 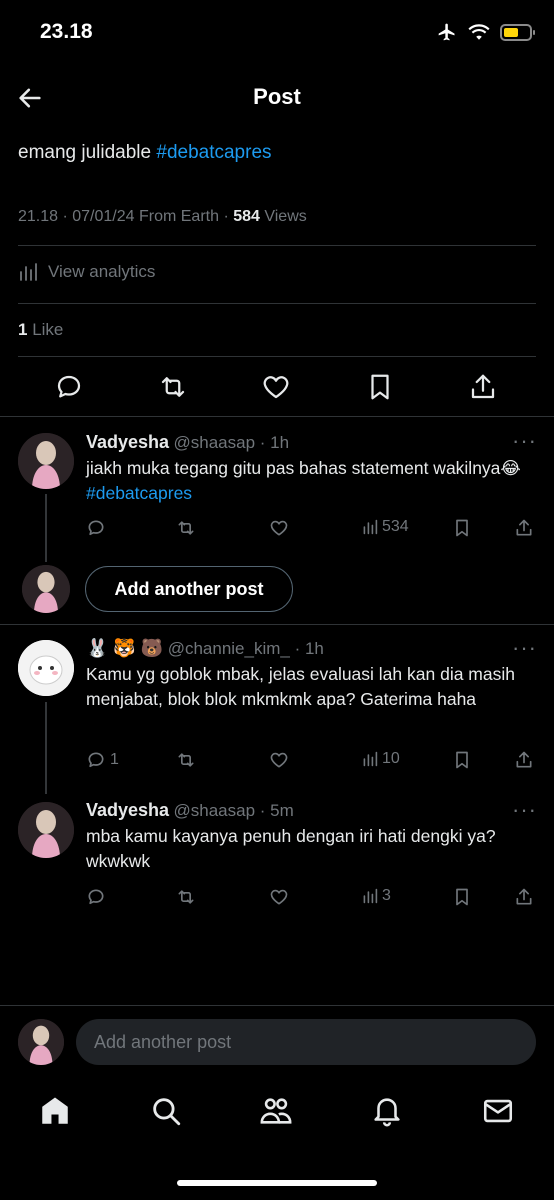 I want to click on reply-header: Vadyesha @shaasap · 1h, so click(x=311, y=442).